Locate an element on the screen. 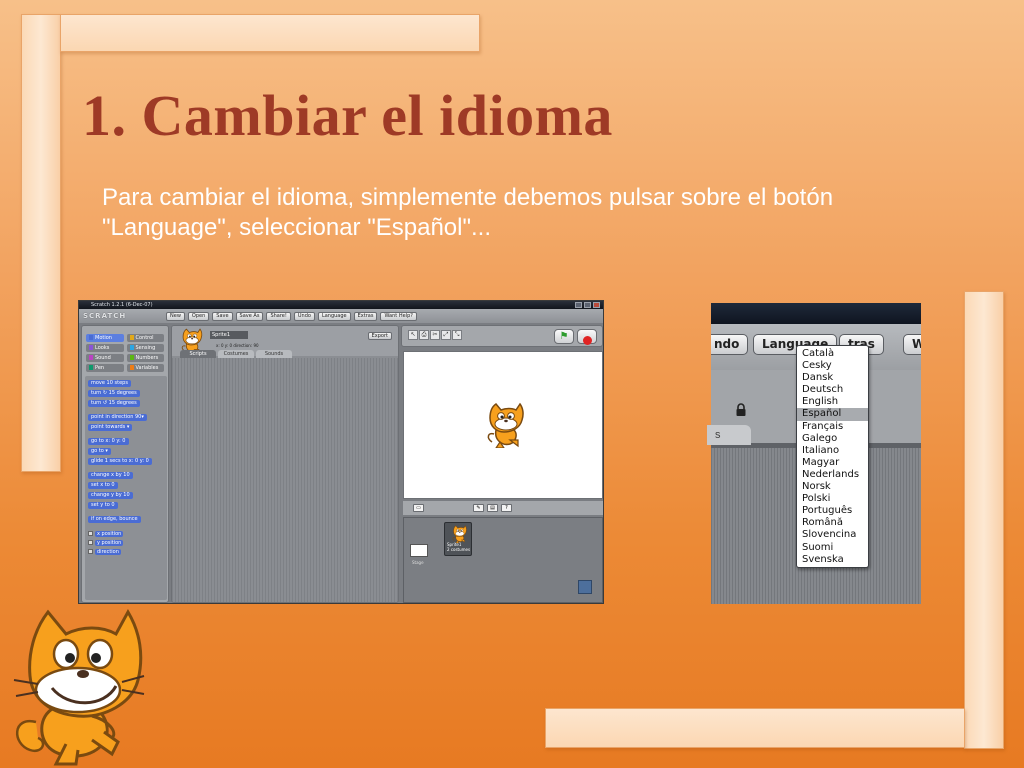 The image size is (1024, 768). category-numbers: Numbers is located at coordinates (145, 358).